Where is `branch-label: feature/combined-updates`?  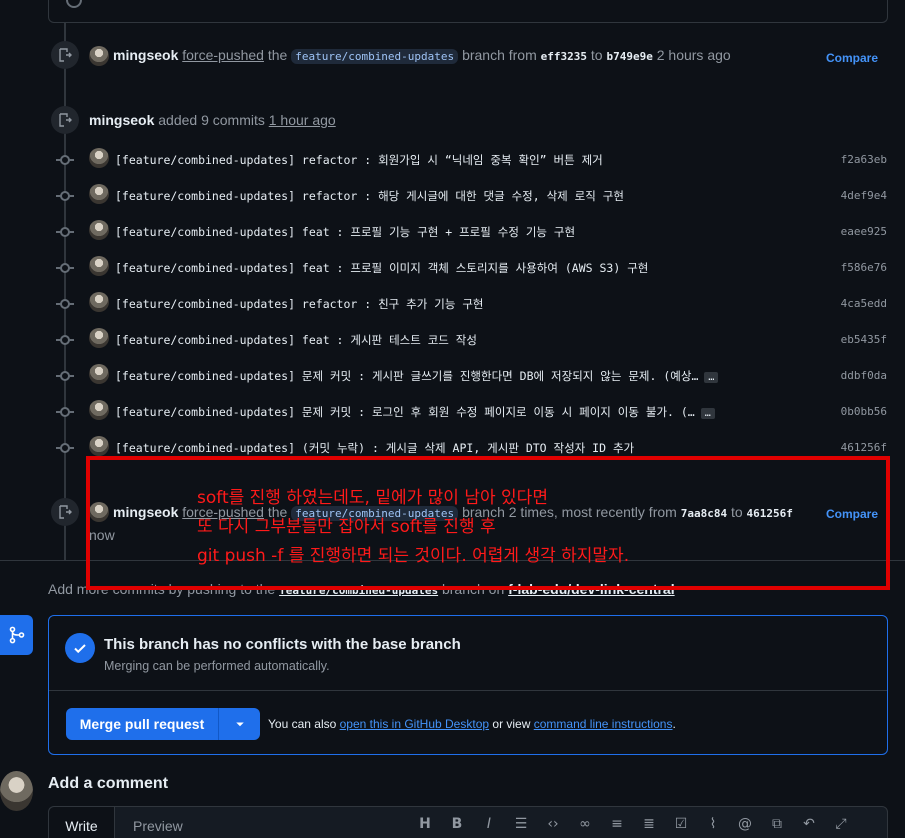
branch-label: feature/combined-updates is located at coordinates (375, 56).